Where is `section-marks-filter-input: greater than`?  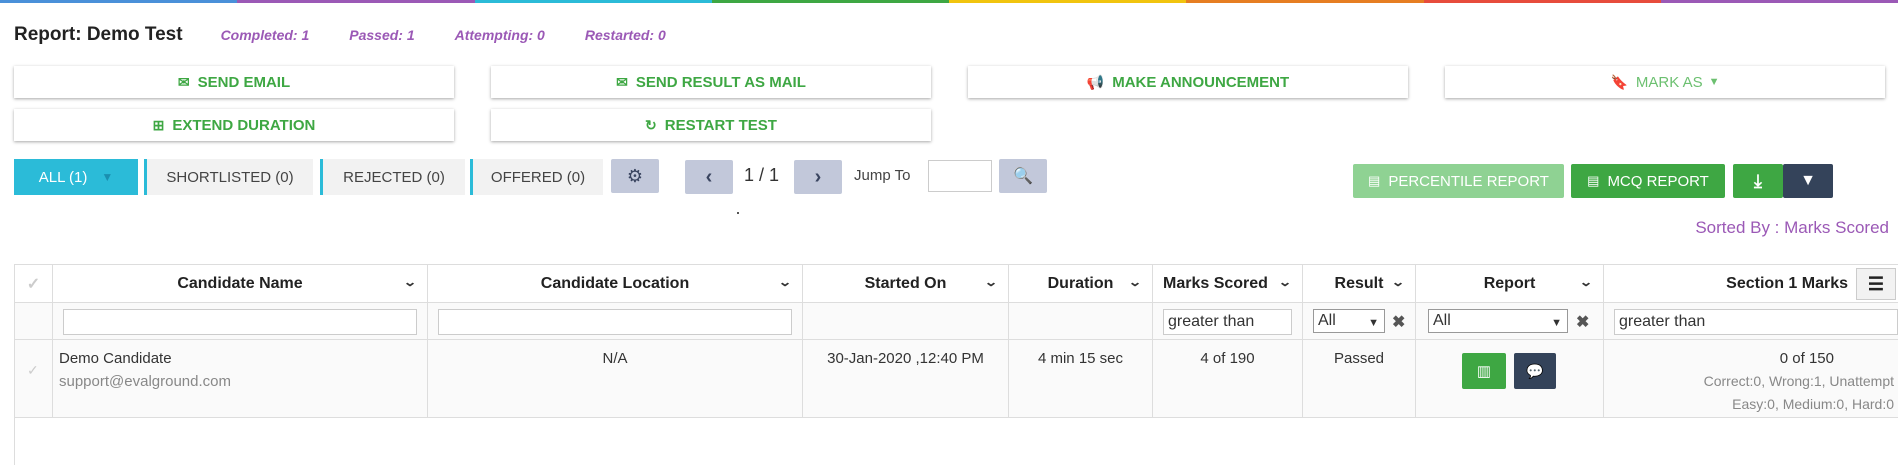 section-marks-filter-input: greater than is located at coordinates (1756, 322).